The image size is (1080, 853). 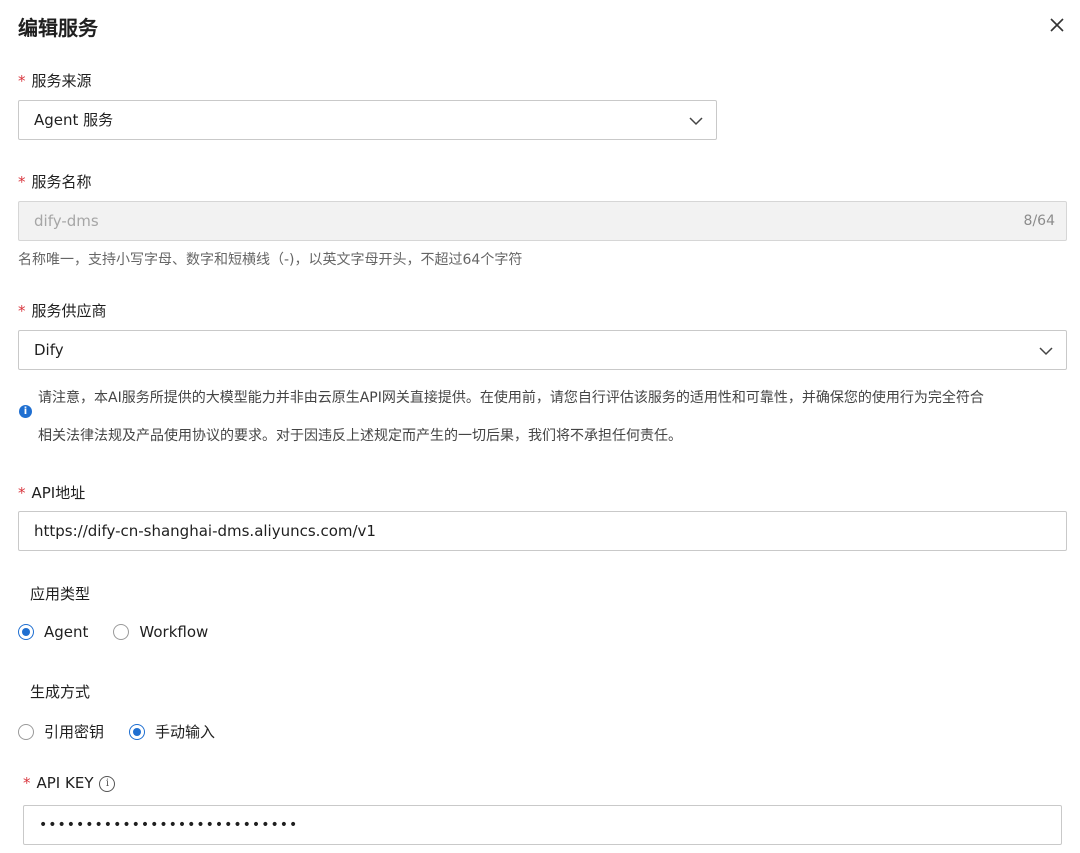 I want to click on service-source-select: Agent 服务, so click(x=367, y=120).